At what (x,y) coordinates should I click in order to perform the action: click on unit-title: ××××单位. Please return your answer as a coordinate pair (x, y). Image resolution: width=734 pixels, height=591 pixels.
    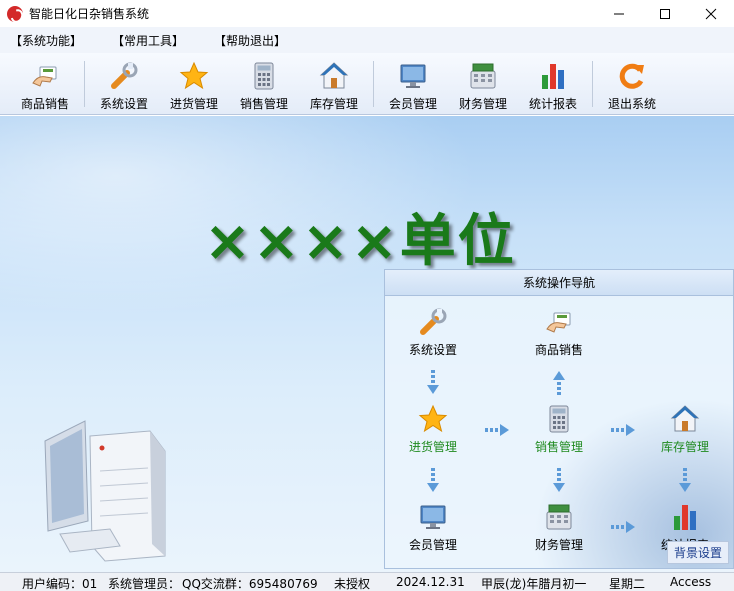
    Looking at the image, I should click on (360, 241).